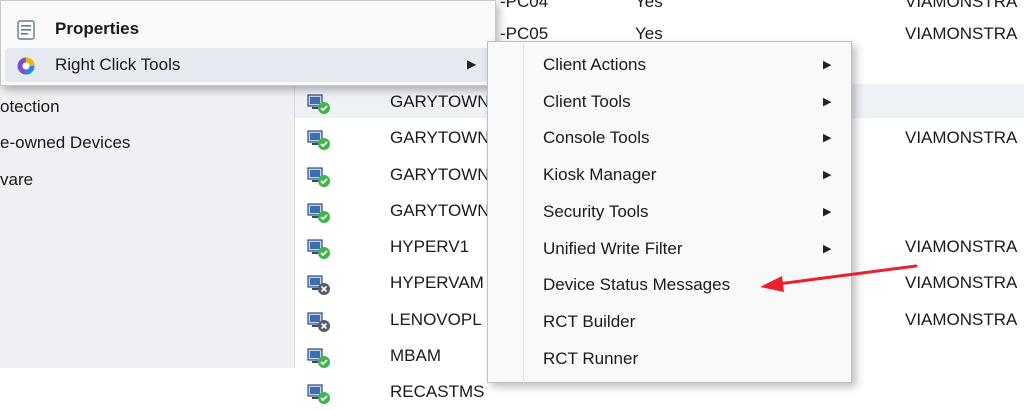 The height and width of the screenshot is (410, 1024). I want to click on device-name: RECASTMS, so click(437, 392).